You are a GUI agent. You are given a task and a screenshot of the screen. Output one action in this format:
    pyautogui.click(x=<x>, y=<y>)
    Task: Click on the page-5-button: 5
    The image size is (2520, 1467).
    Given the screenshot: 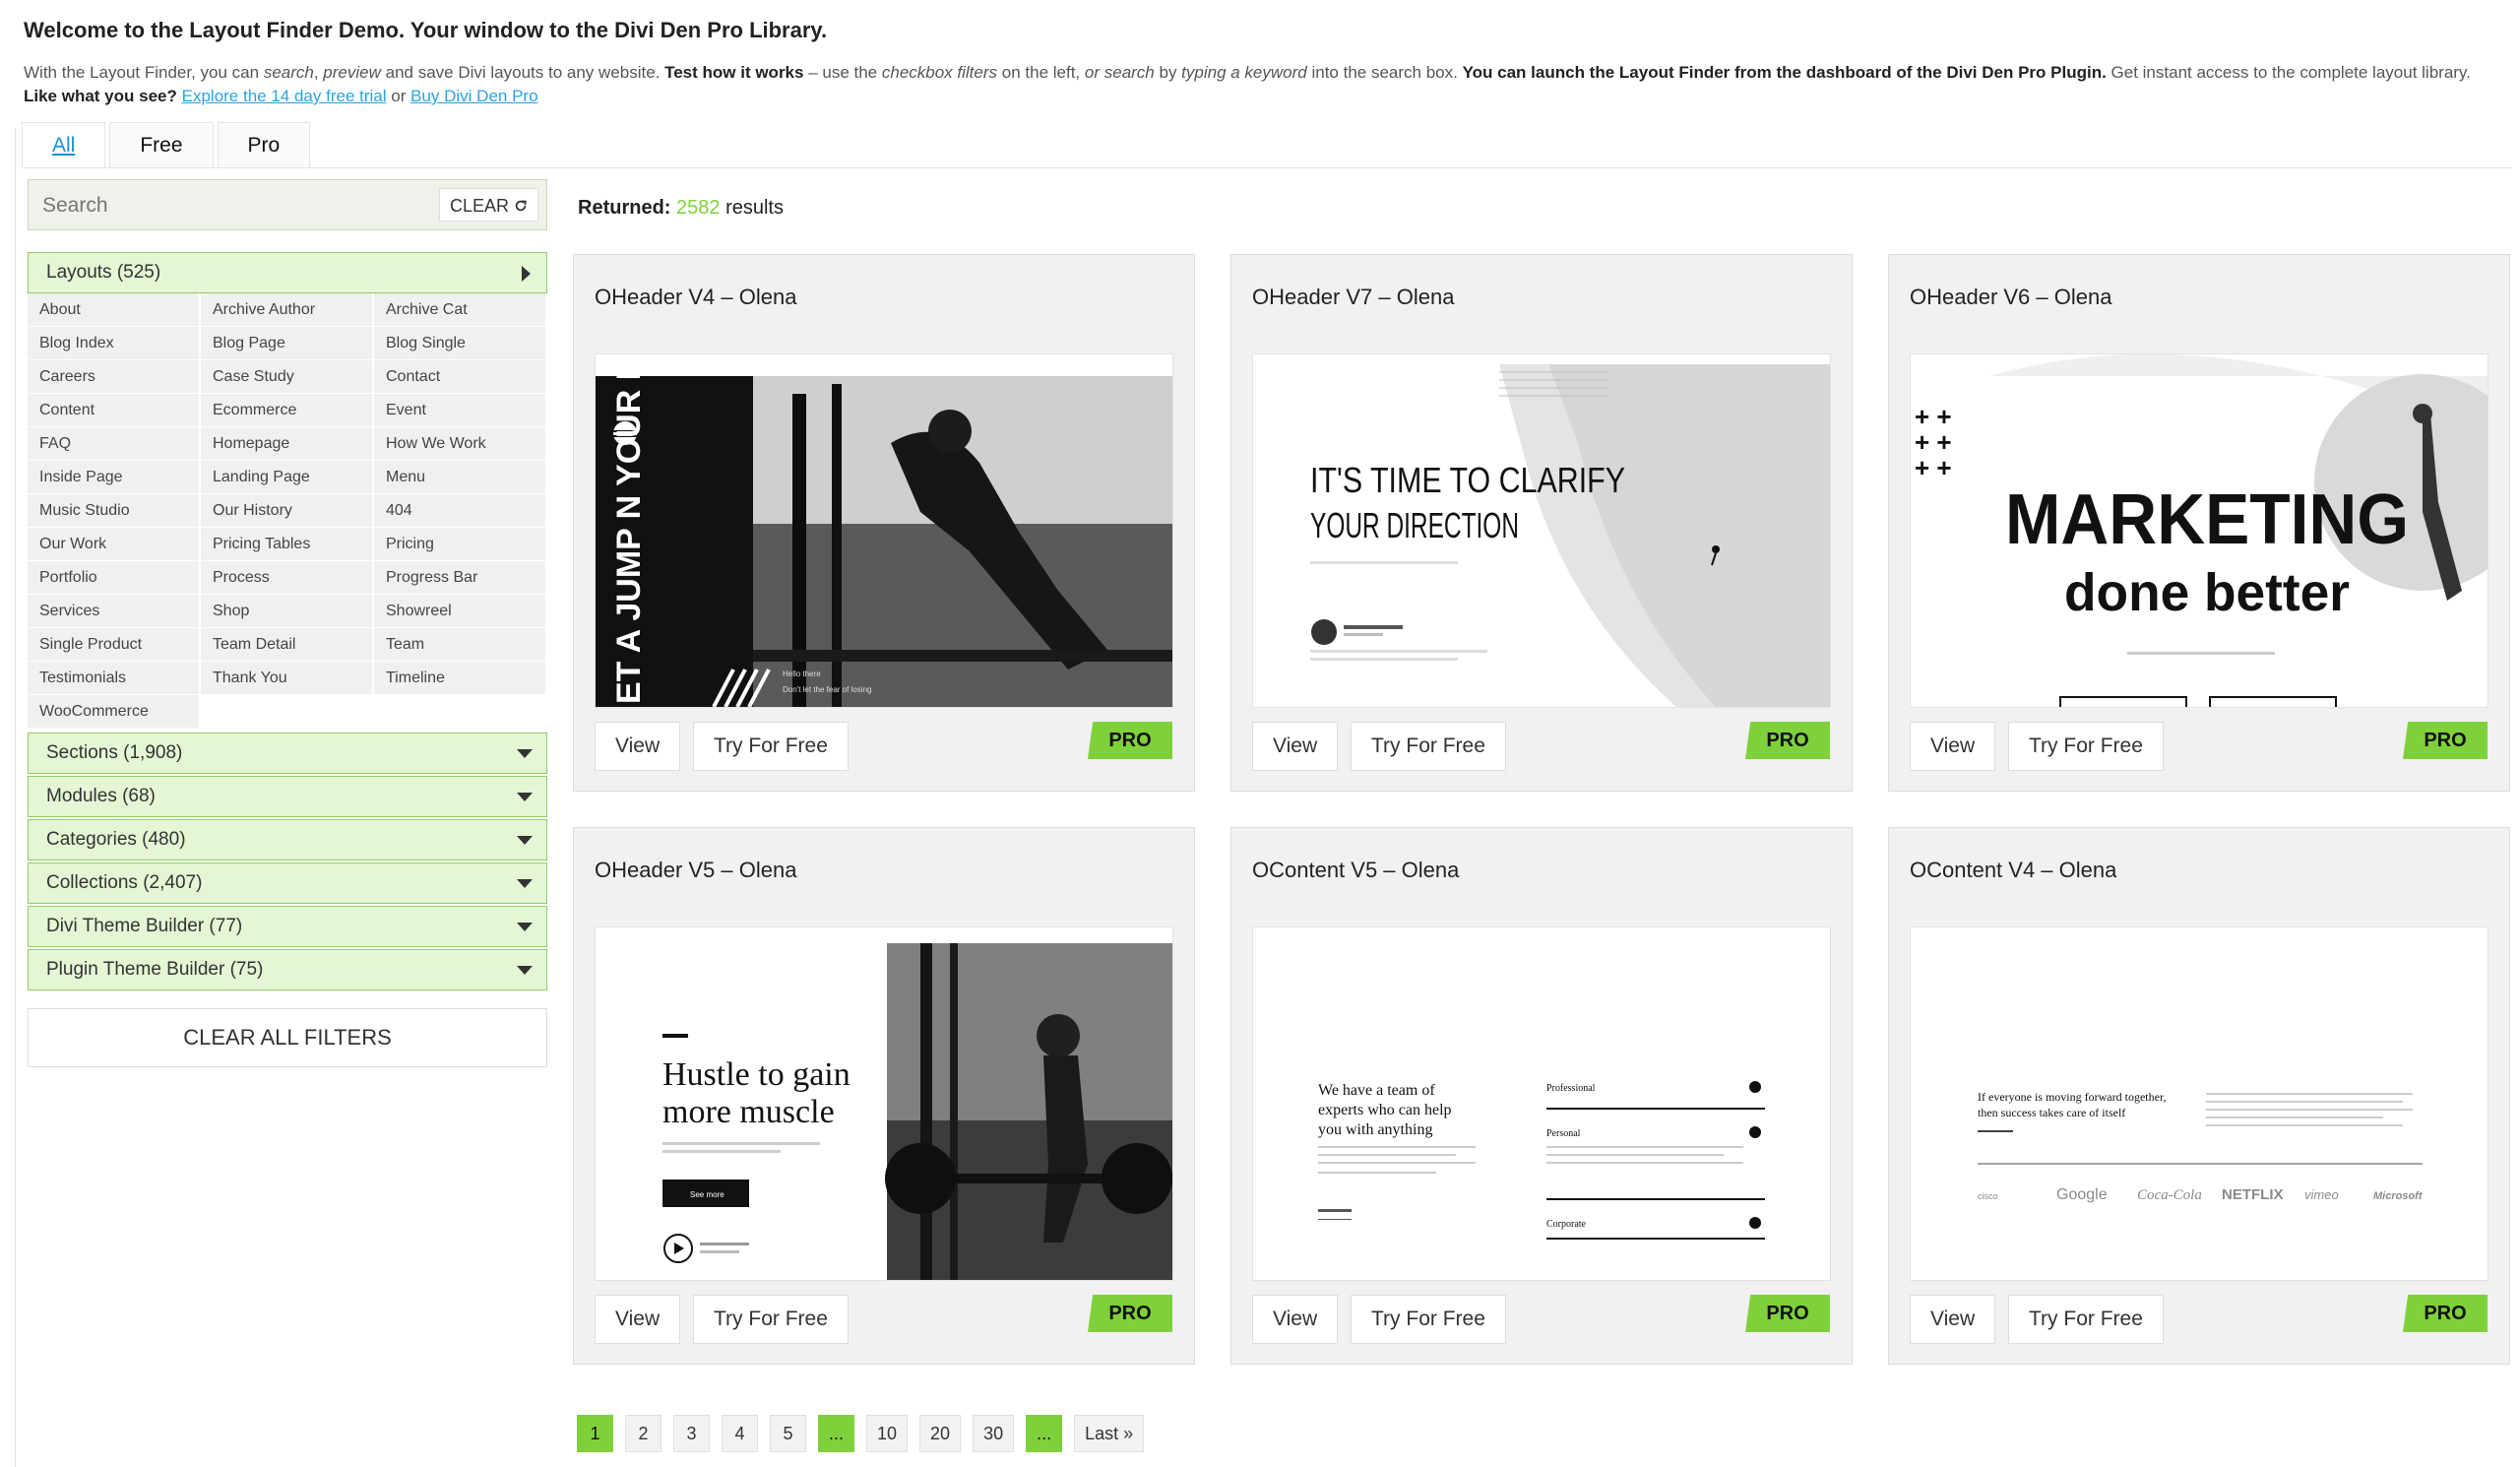 What is the action you would take?
    pyautogui.click(x=788, y=1433)
    